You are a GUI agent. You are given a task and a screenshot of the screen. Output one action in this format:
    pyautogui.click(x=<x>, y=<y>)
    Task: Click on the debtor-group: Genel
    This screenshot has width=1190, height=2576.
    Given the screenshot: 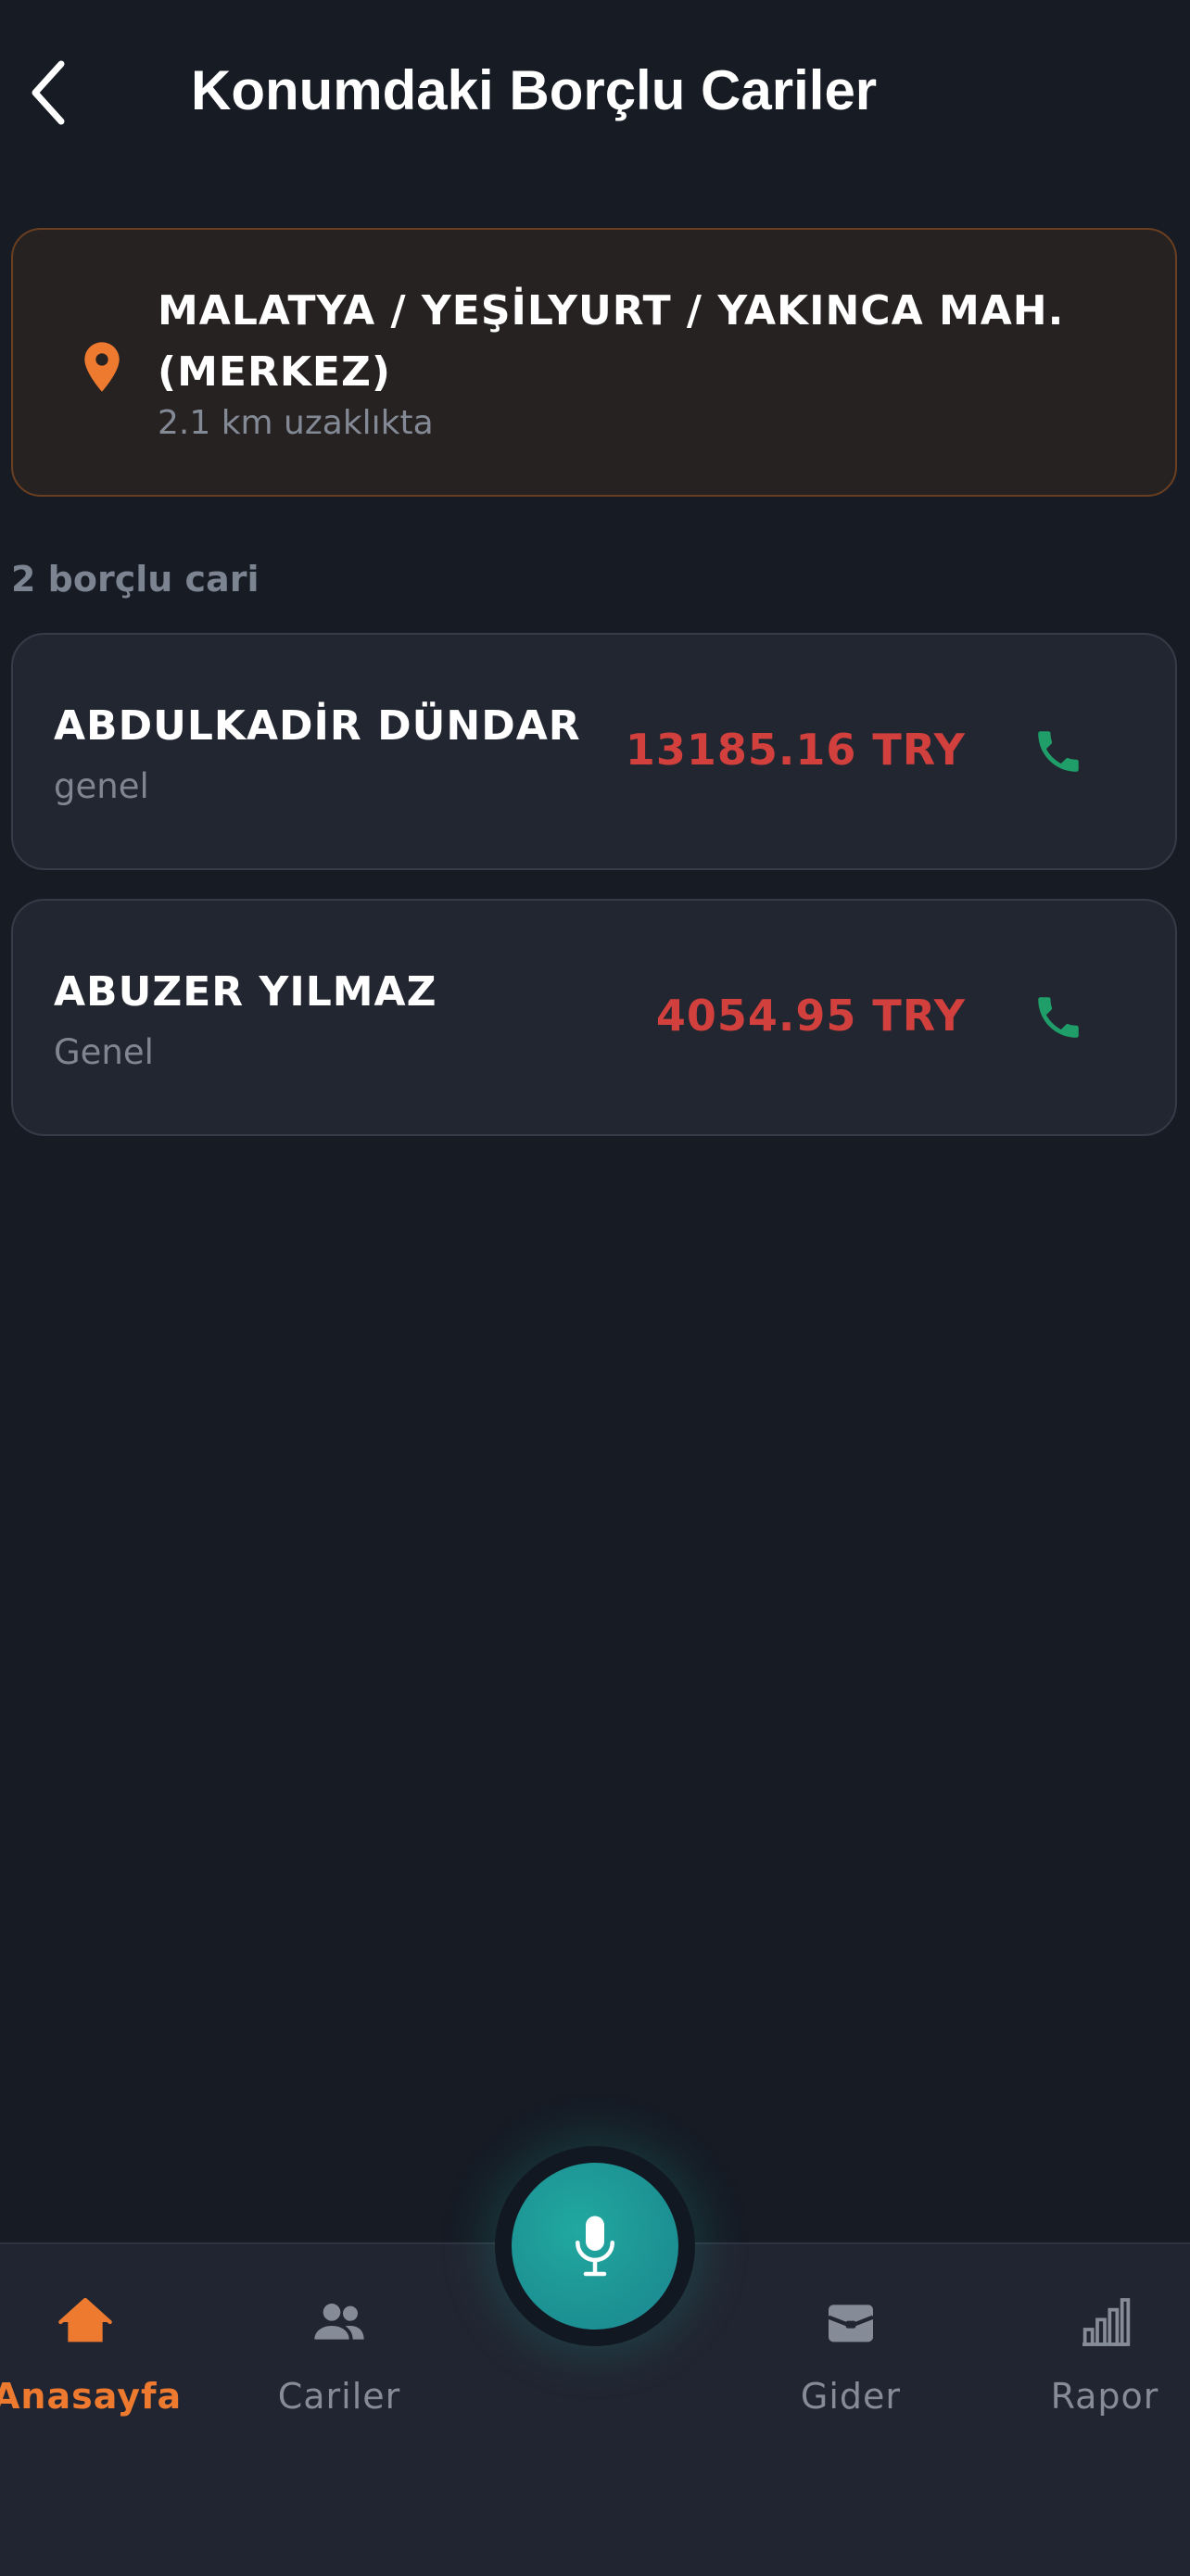 What is the action you would take?
    pyautogui.click(x=104, y=1052)
    